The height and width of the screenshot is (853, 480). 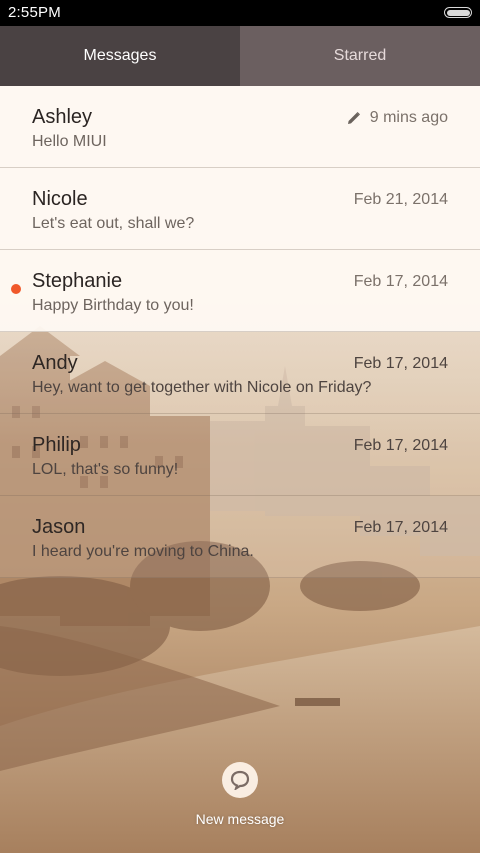 I want to click on message-date-text: 9 mins ago, so click(x=408, y=117).